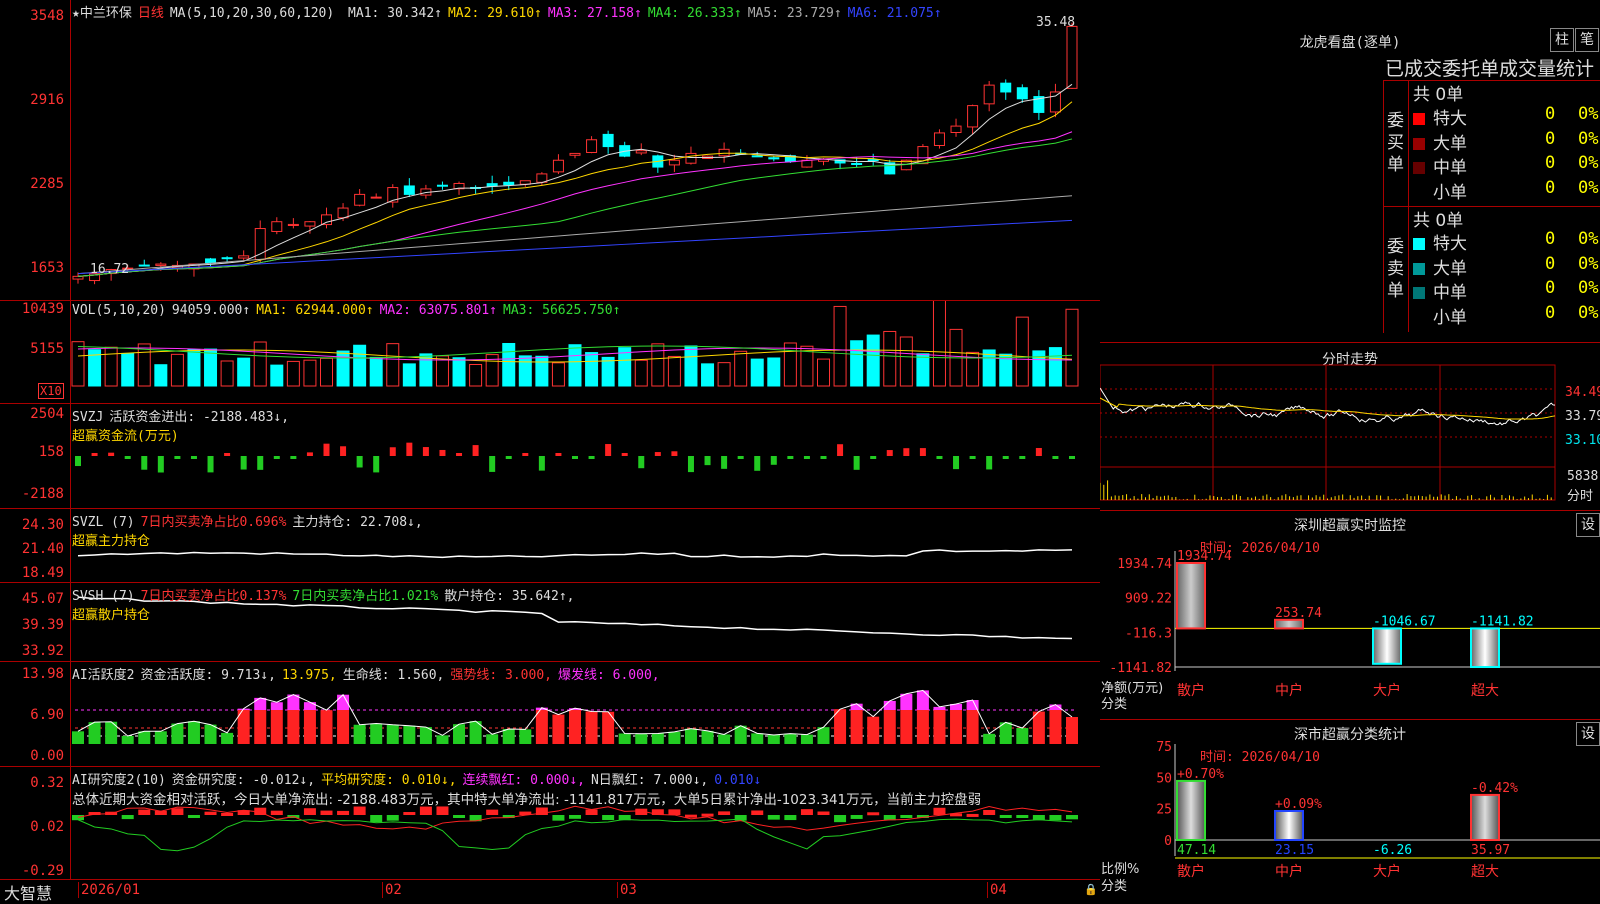  Describe the element at coordinates (1328, 432) in the screenshot. I see `intraday-frame` at that location.